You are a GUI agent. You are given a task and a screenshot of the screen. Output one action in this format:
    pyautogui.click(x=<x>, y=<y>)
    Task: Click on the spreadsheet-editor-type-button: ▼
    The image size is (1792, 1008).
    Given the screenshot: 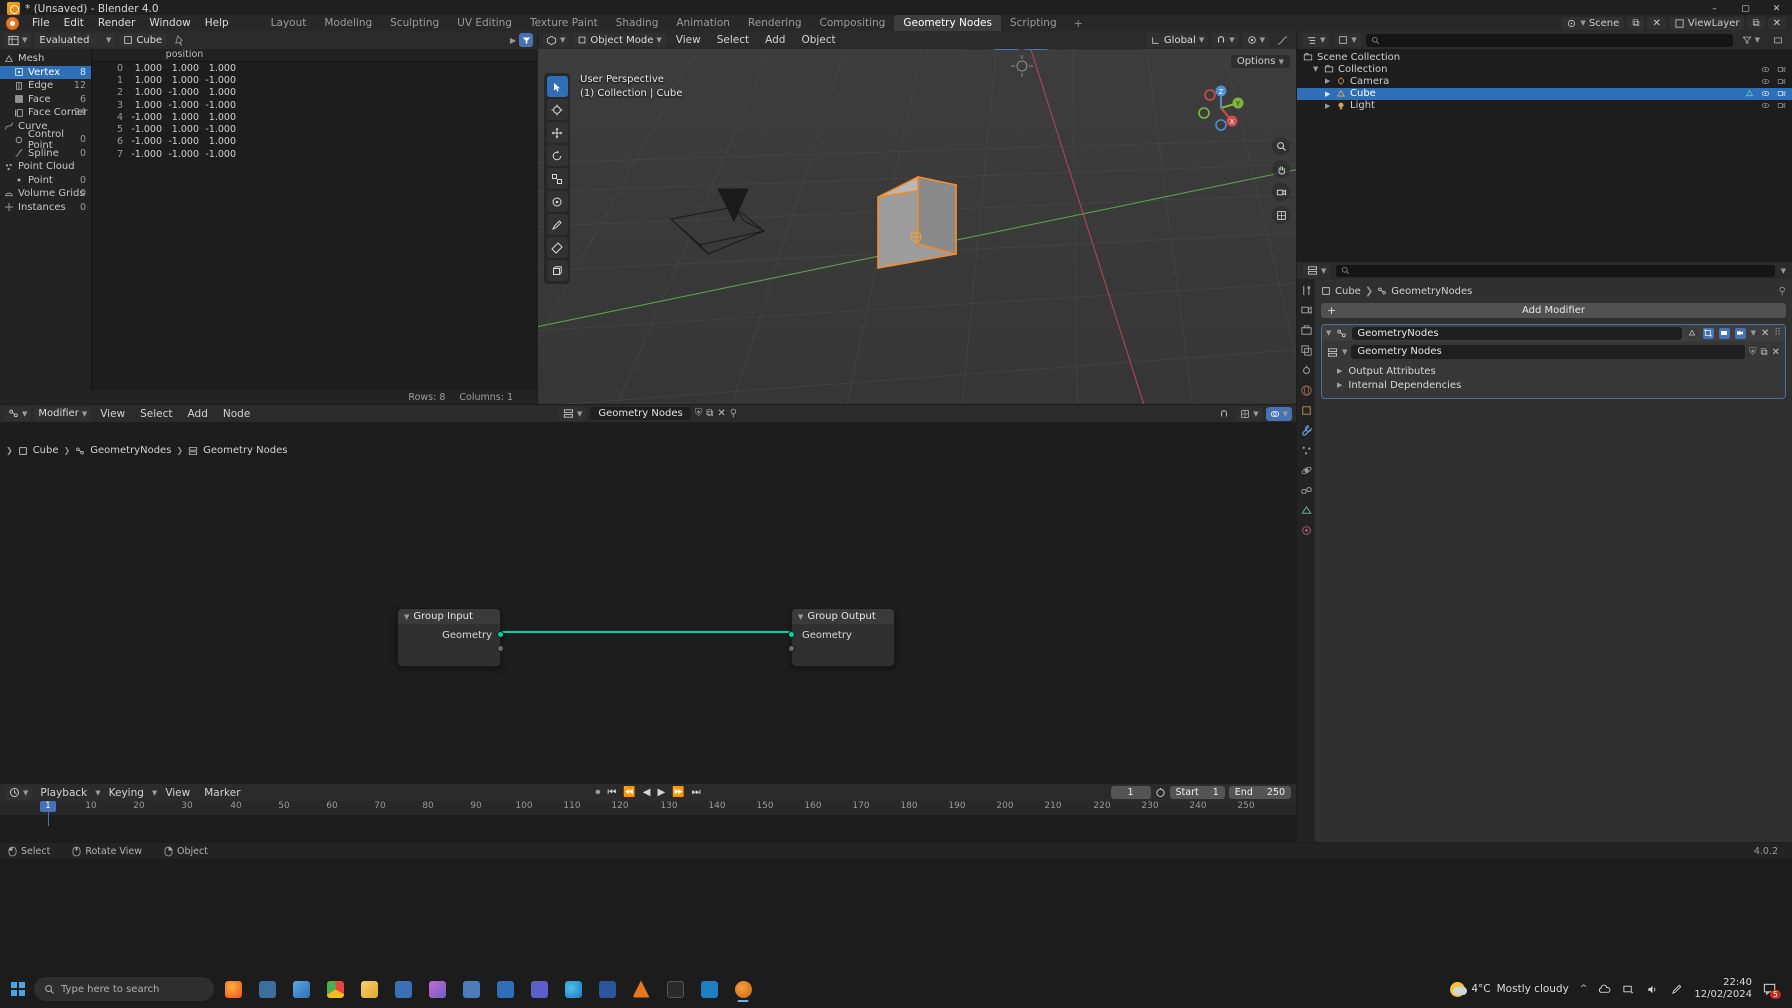 What is the action you would take?
    pyautogui.click(x=18, y=40)
    